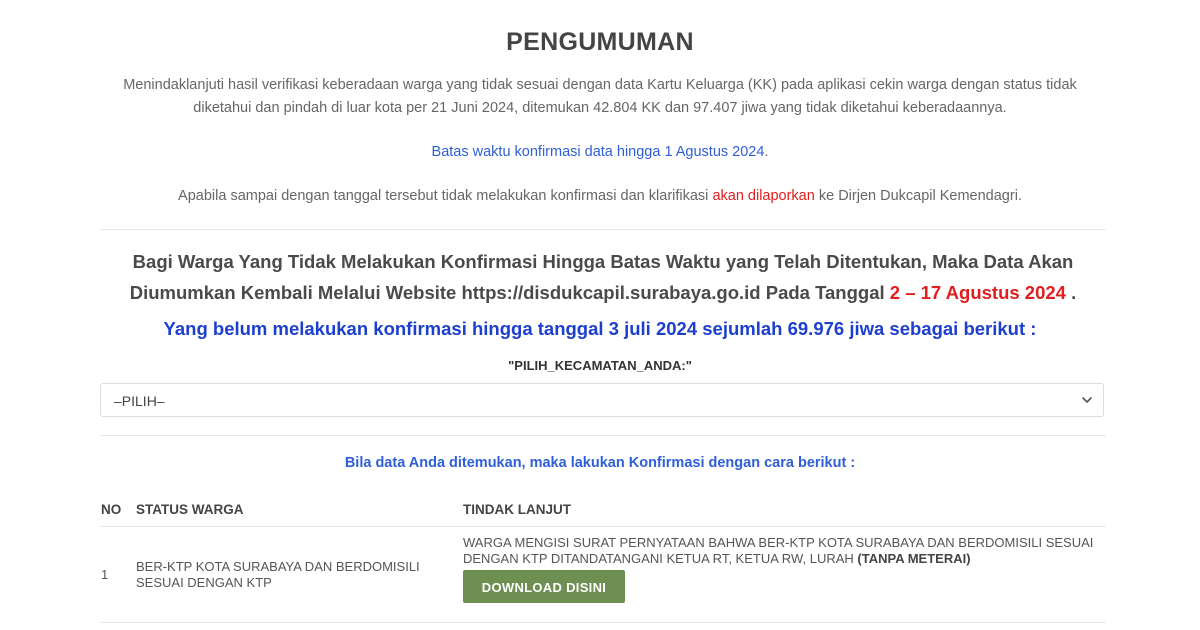  What do you see at coordinates (544, 586) in the screenshot?
I see `download-button: DOWNLOAD DISINI` at bounding box center [544, 586].